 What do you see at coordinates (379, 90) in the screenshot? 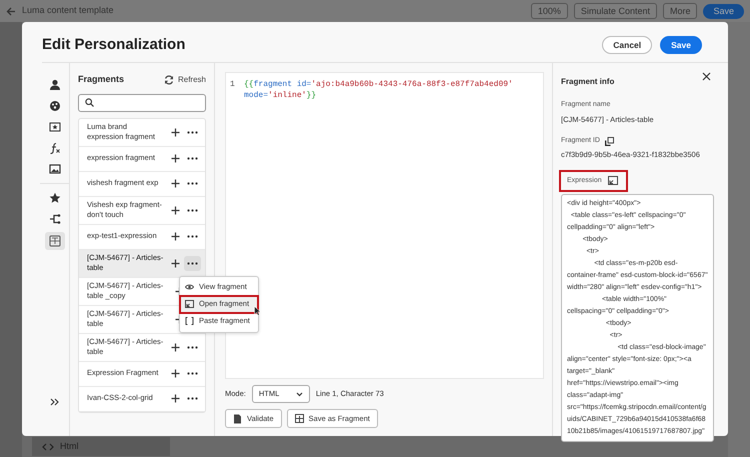
I see `code-line: {{fragment id='ajo:b4a9b60b-4343-476a-88f3-e87f7ab4ed09' mode='inline'}}` at bounding box center [379, 90].